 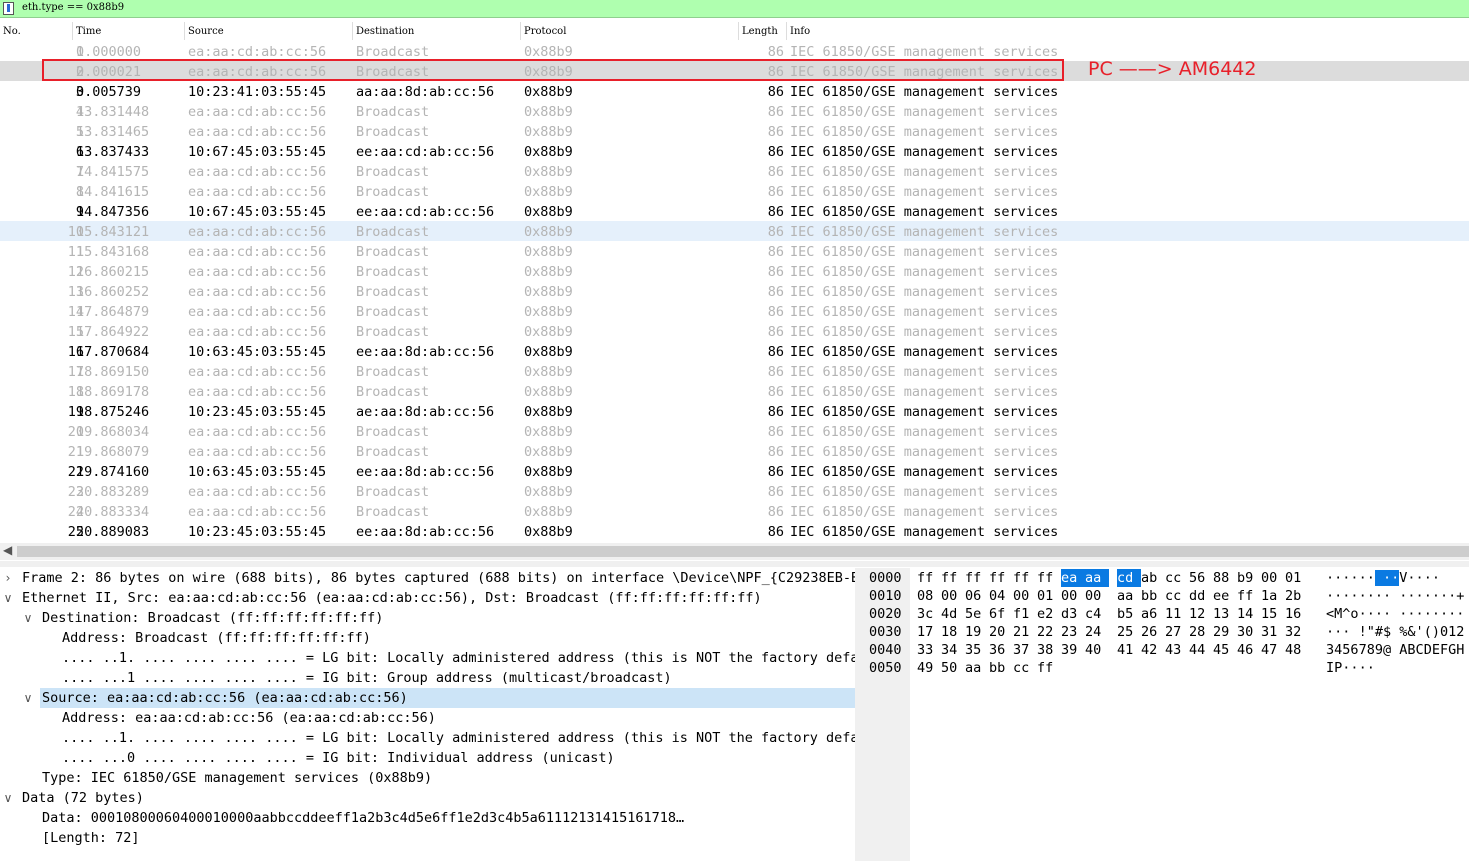 What do you see at coordinates (1093, 632) in the screenshot?
I see `hex-byte: 24` at bounding box center [1093, 632].